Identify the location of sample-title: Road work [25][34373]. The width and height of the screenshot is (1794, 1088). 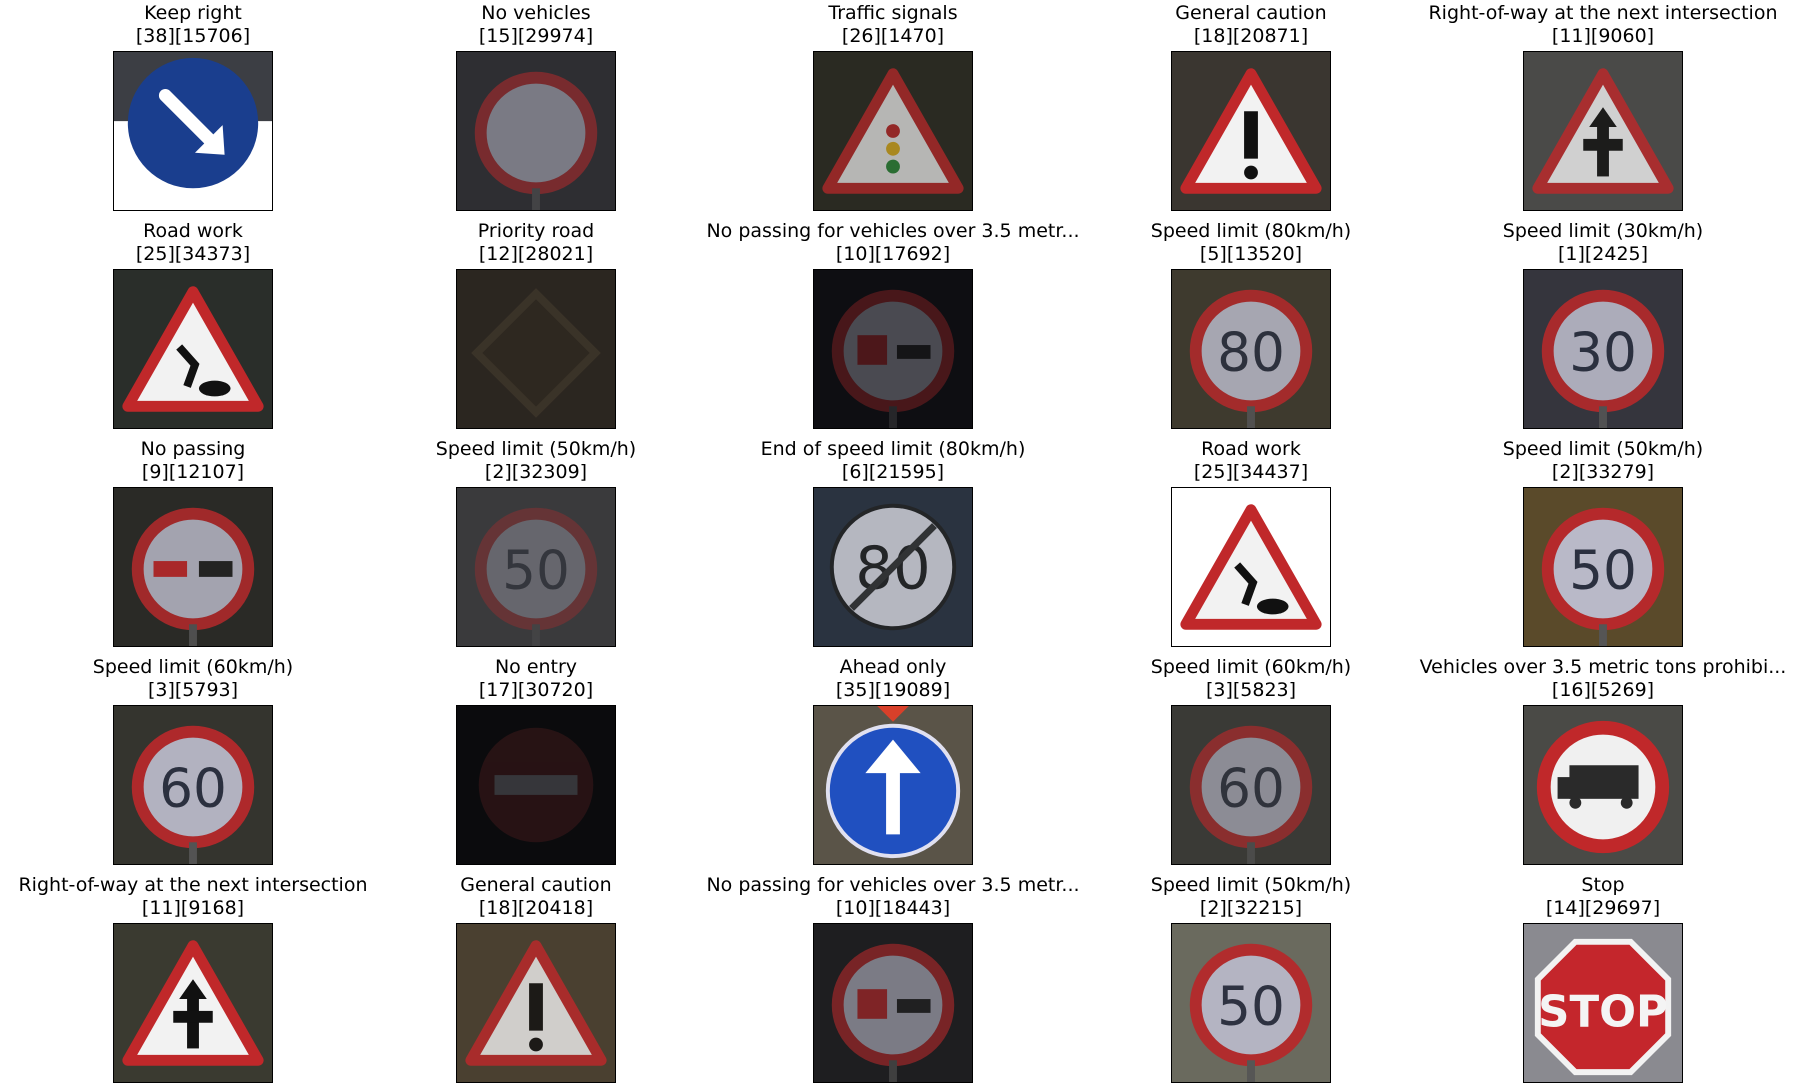
(196, 243).